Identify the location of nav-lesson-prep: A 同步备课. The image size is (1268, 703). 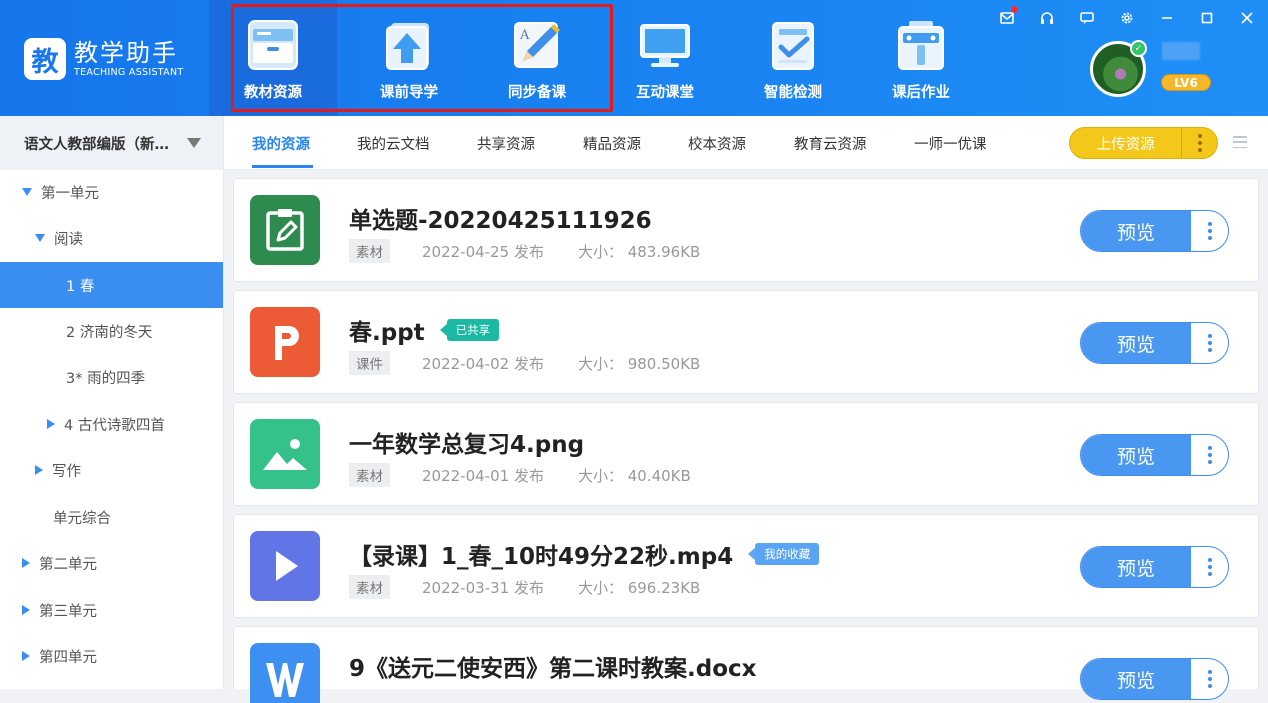
(537, 58).